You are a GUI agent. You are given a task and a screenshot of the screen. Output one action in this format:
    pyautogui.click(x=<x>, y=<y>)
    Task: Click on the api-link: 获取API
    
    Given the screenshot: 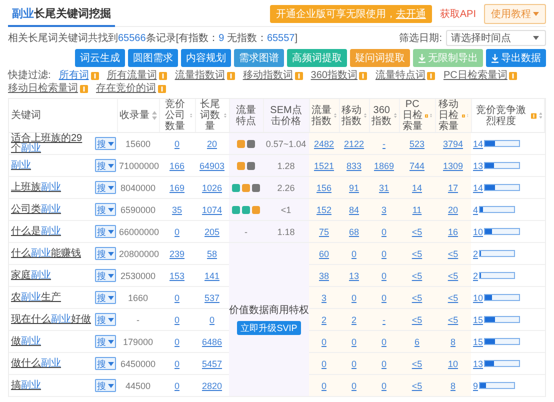 What is the action you would take?
    pyautogui.click(x=458, y=14)
    